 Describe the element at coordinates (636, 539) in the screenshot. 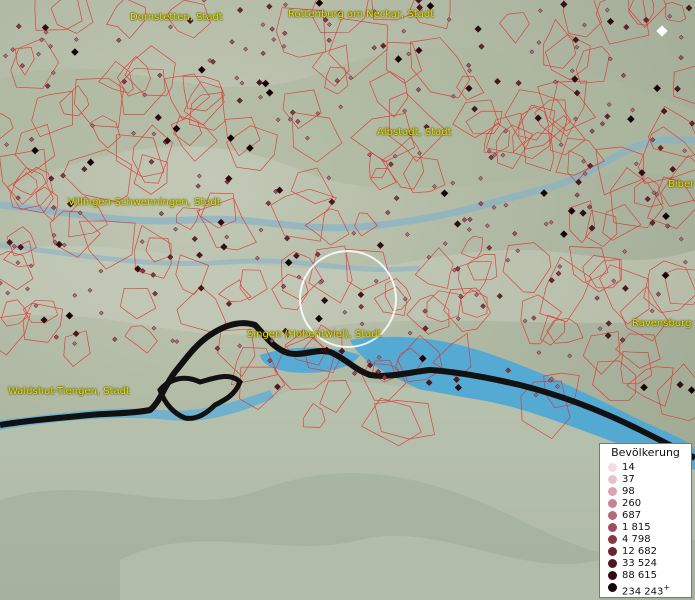

I see `legend-value: 4 798` at that location.